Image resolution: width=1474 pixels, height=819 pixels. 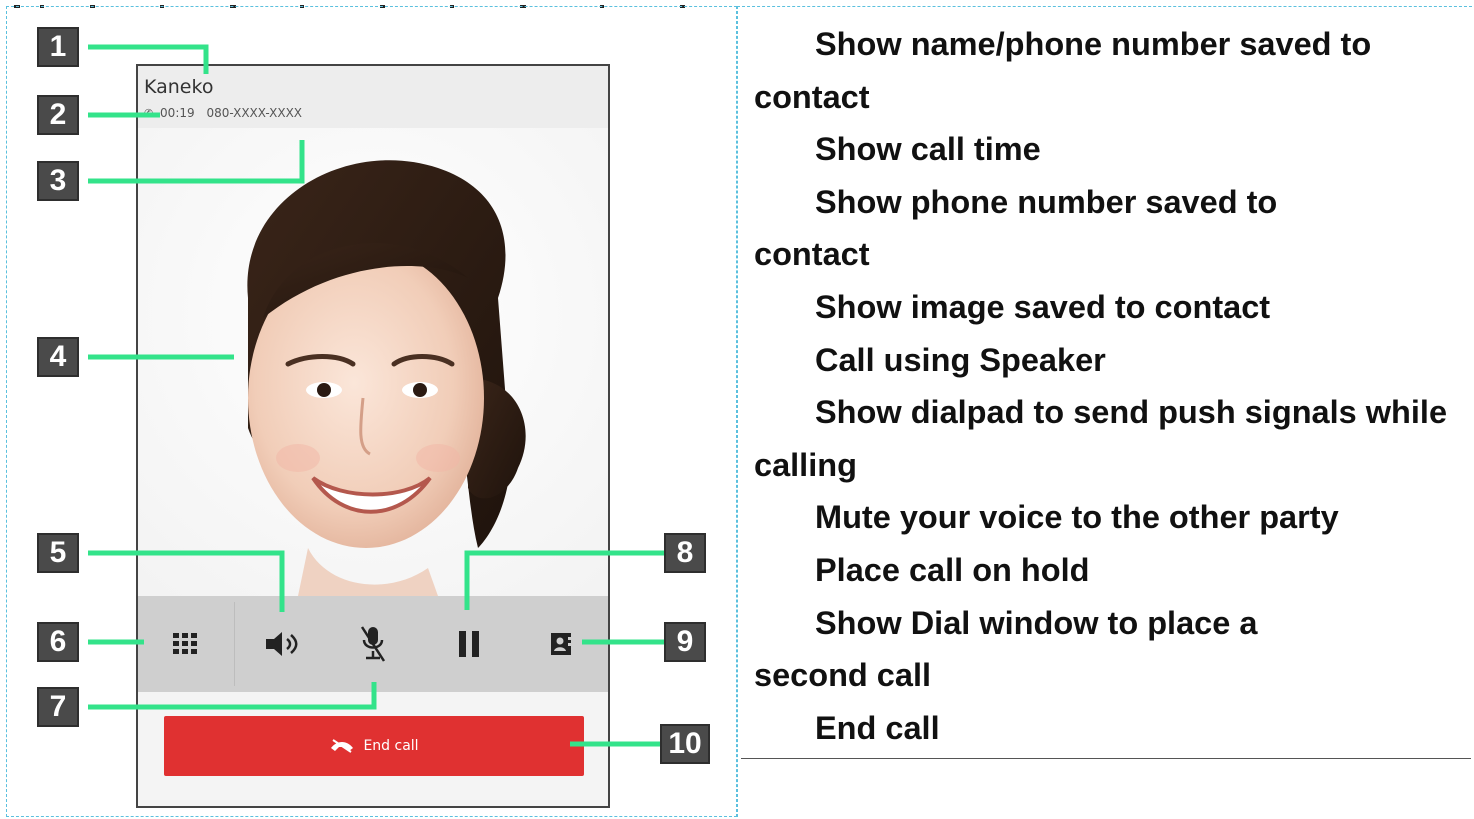 I want to click on marker-4: 4, so click(x=58, y=357).